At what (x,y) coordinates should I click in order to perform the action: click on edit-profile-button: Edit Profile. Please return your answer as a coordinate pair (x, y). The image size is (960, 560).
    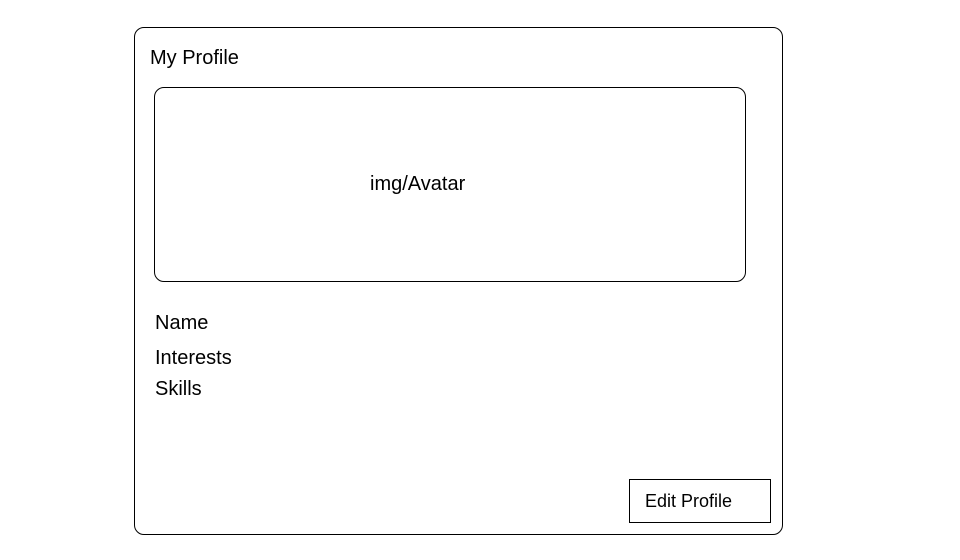
    Looking at the image, I should click on (700, 501).